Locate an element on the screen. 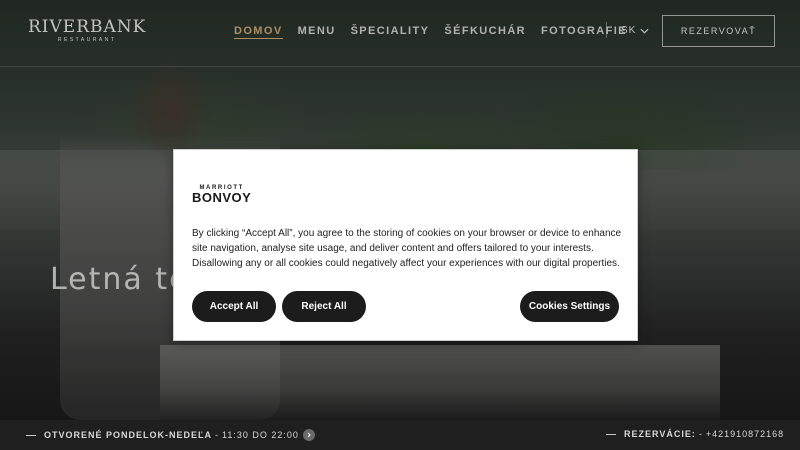 The height and width of the screenshot is (450, 800). reservation-contact: REZERVÁCIE: - +421910872168 is located at coordinates (695, 434).